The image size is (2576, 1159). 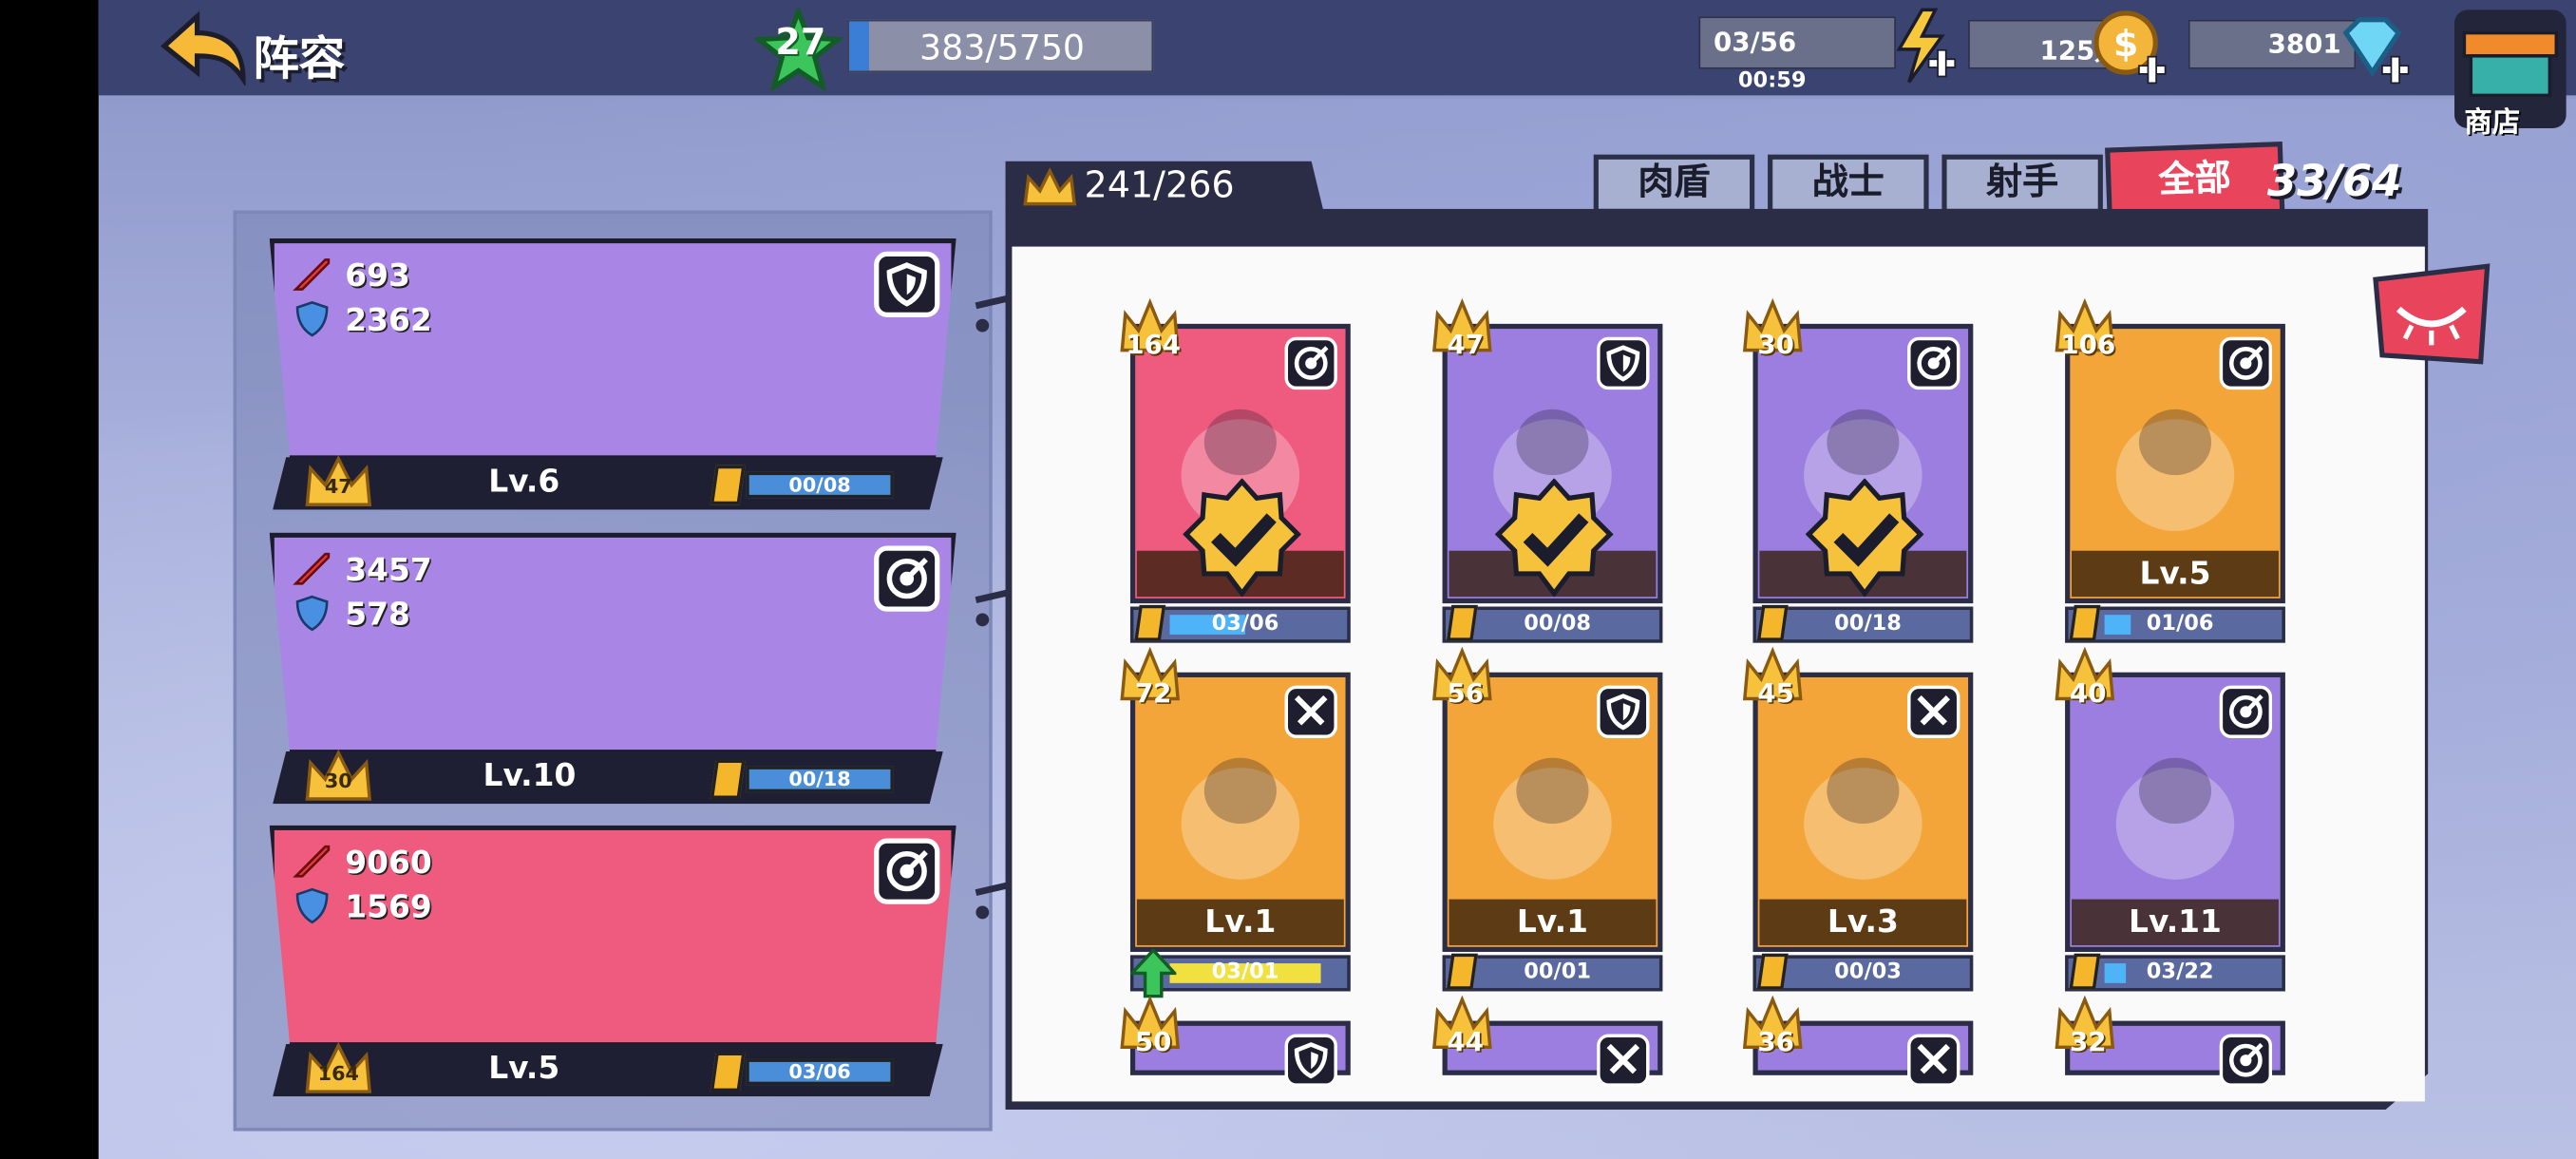 What do you see at coordinates (2180, 623) in the screenshot?
I see `hero-shards: 01/06` at bounding box center [2180, 623].